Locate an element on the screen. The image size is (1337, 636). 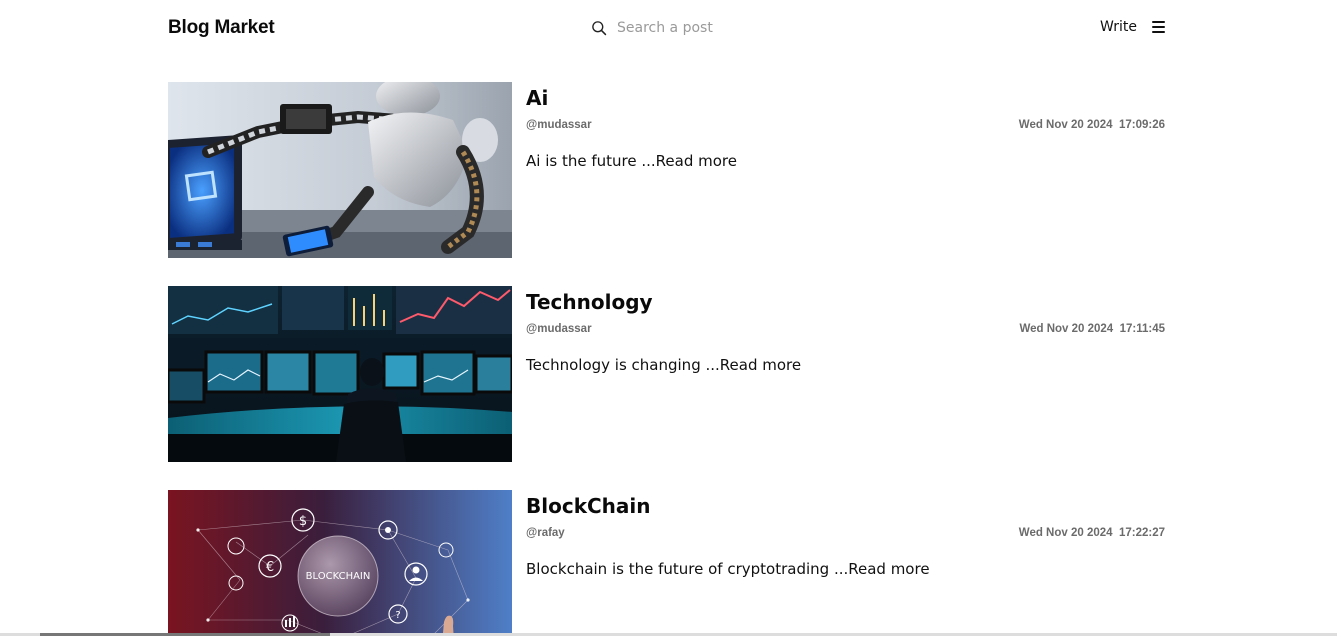
post-thumbnail-robot is located at coordinates (340, 170).